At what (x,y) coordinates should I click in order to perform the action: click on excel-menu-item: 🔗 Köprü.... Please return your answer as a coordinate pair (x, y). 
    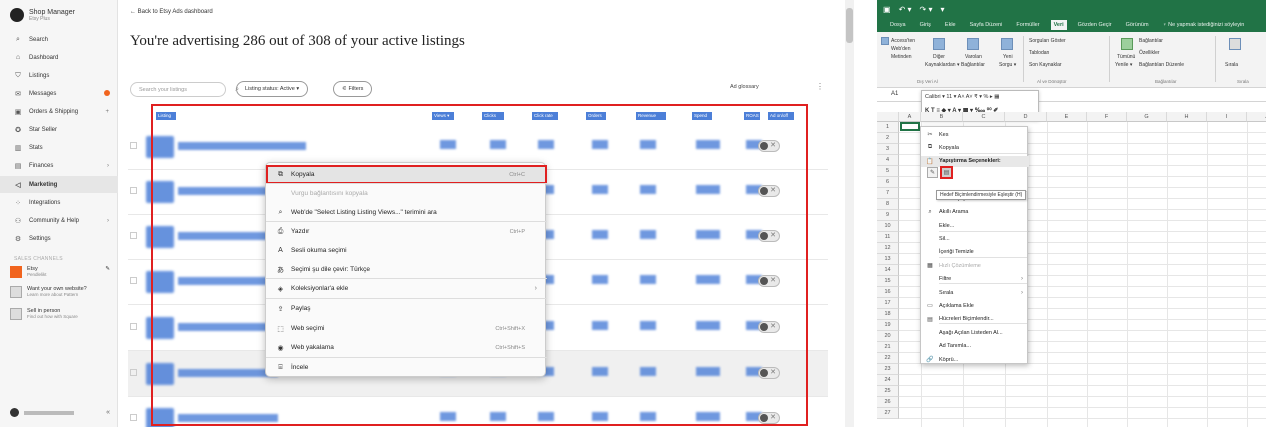
    Looking at the image, I should click on (975, 359).